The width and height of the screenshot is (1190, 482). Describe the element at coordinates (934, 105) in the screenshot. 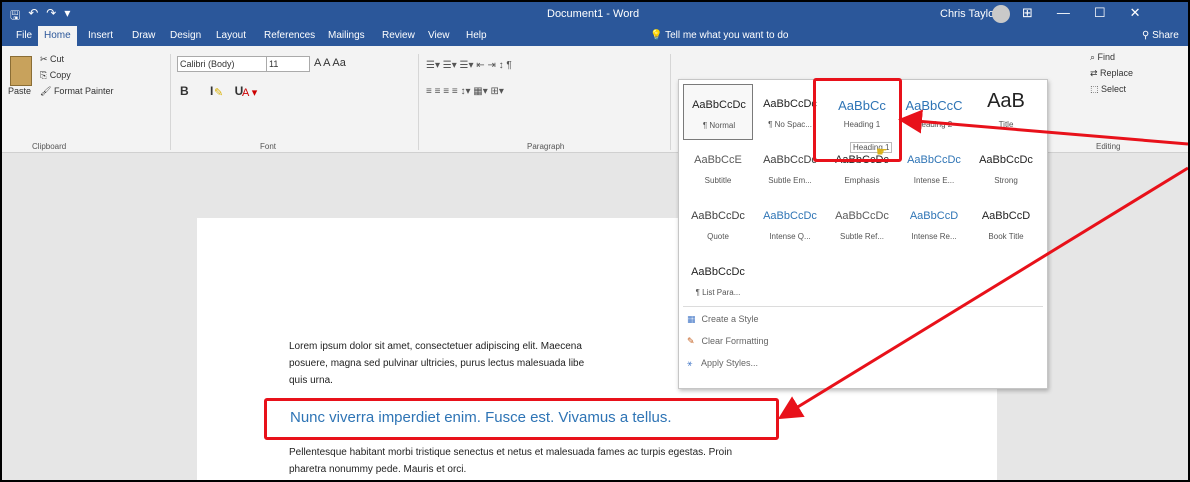

I see `style-sample: AaBbCcC` at that location.